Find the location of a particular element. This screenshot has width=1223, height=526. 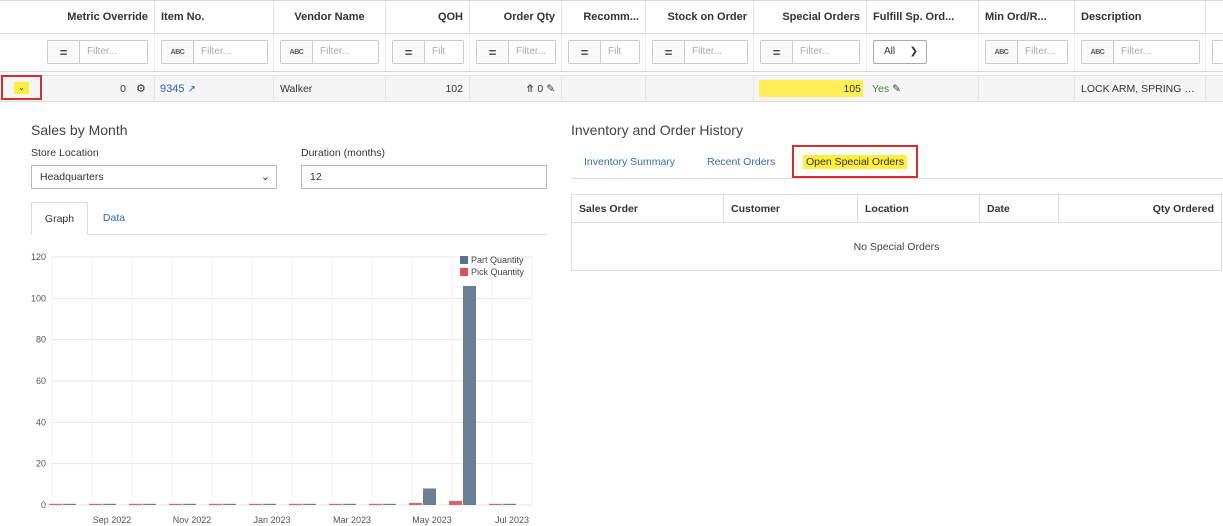

filter-cell-fulfill: All ❯ is located at coordinates (923, 52).